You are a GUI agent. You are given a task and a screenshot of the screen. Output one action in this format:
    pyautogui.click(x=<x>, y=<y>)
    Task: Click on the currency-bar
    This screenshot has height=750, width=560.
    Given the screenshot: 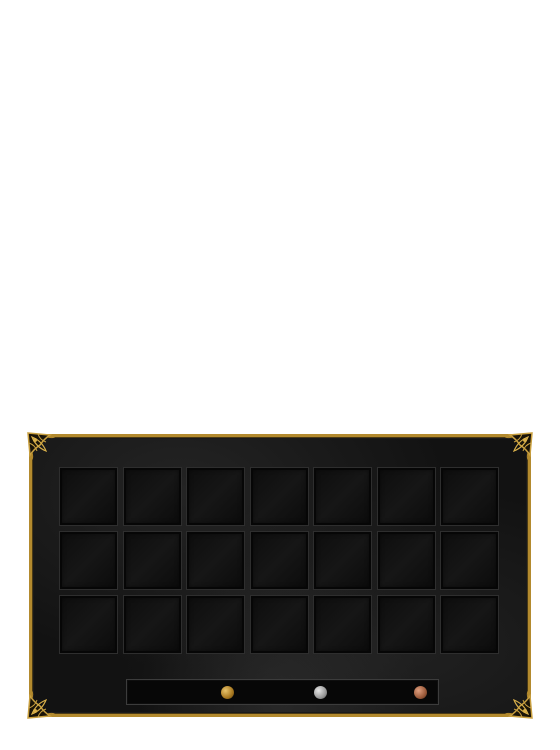 What is the action you would take?
    pyautogui.click(x=282, y=692)
    